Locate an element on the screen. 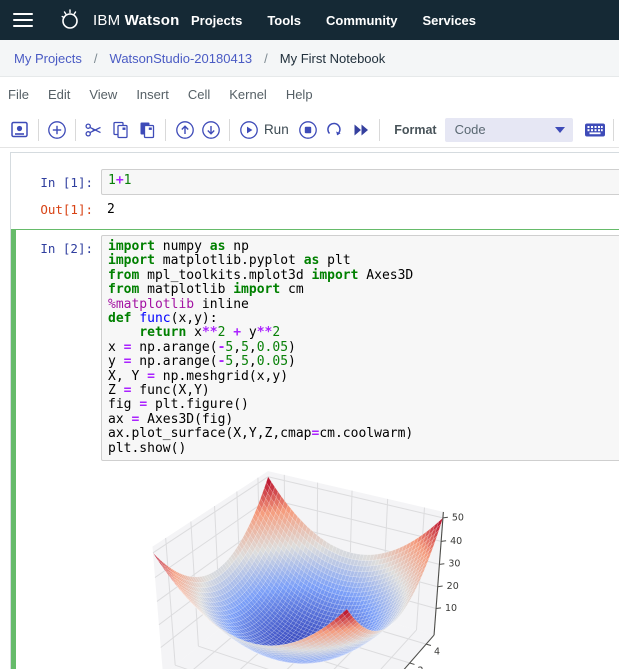 The width and height of the screenshot is (619, 669). hamburger-menu-icon is located at coordinates (23, 20).